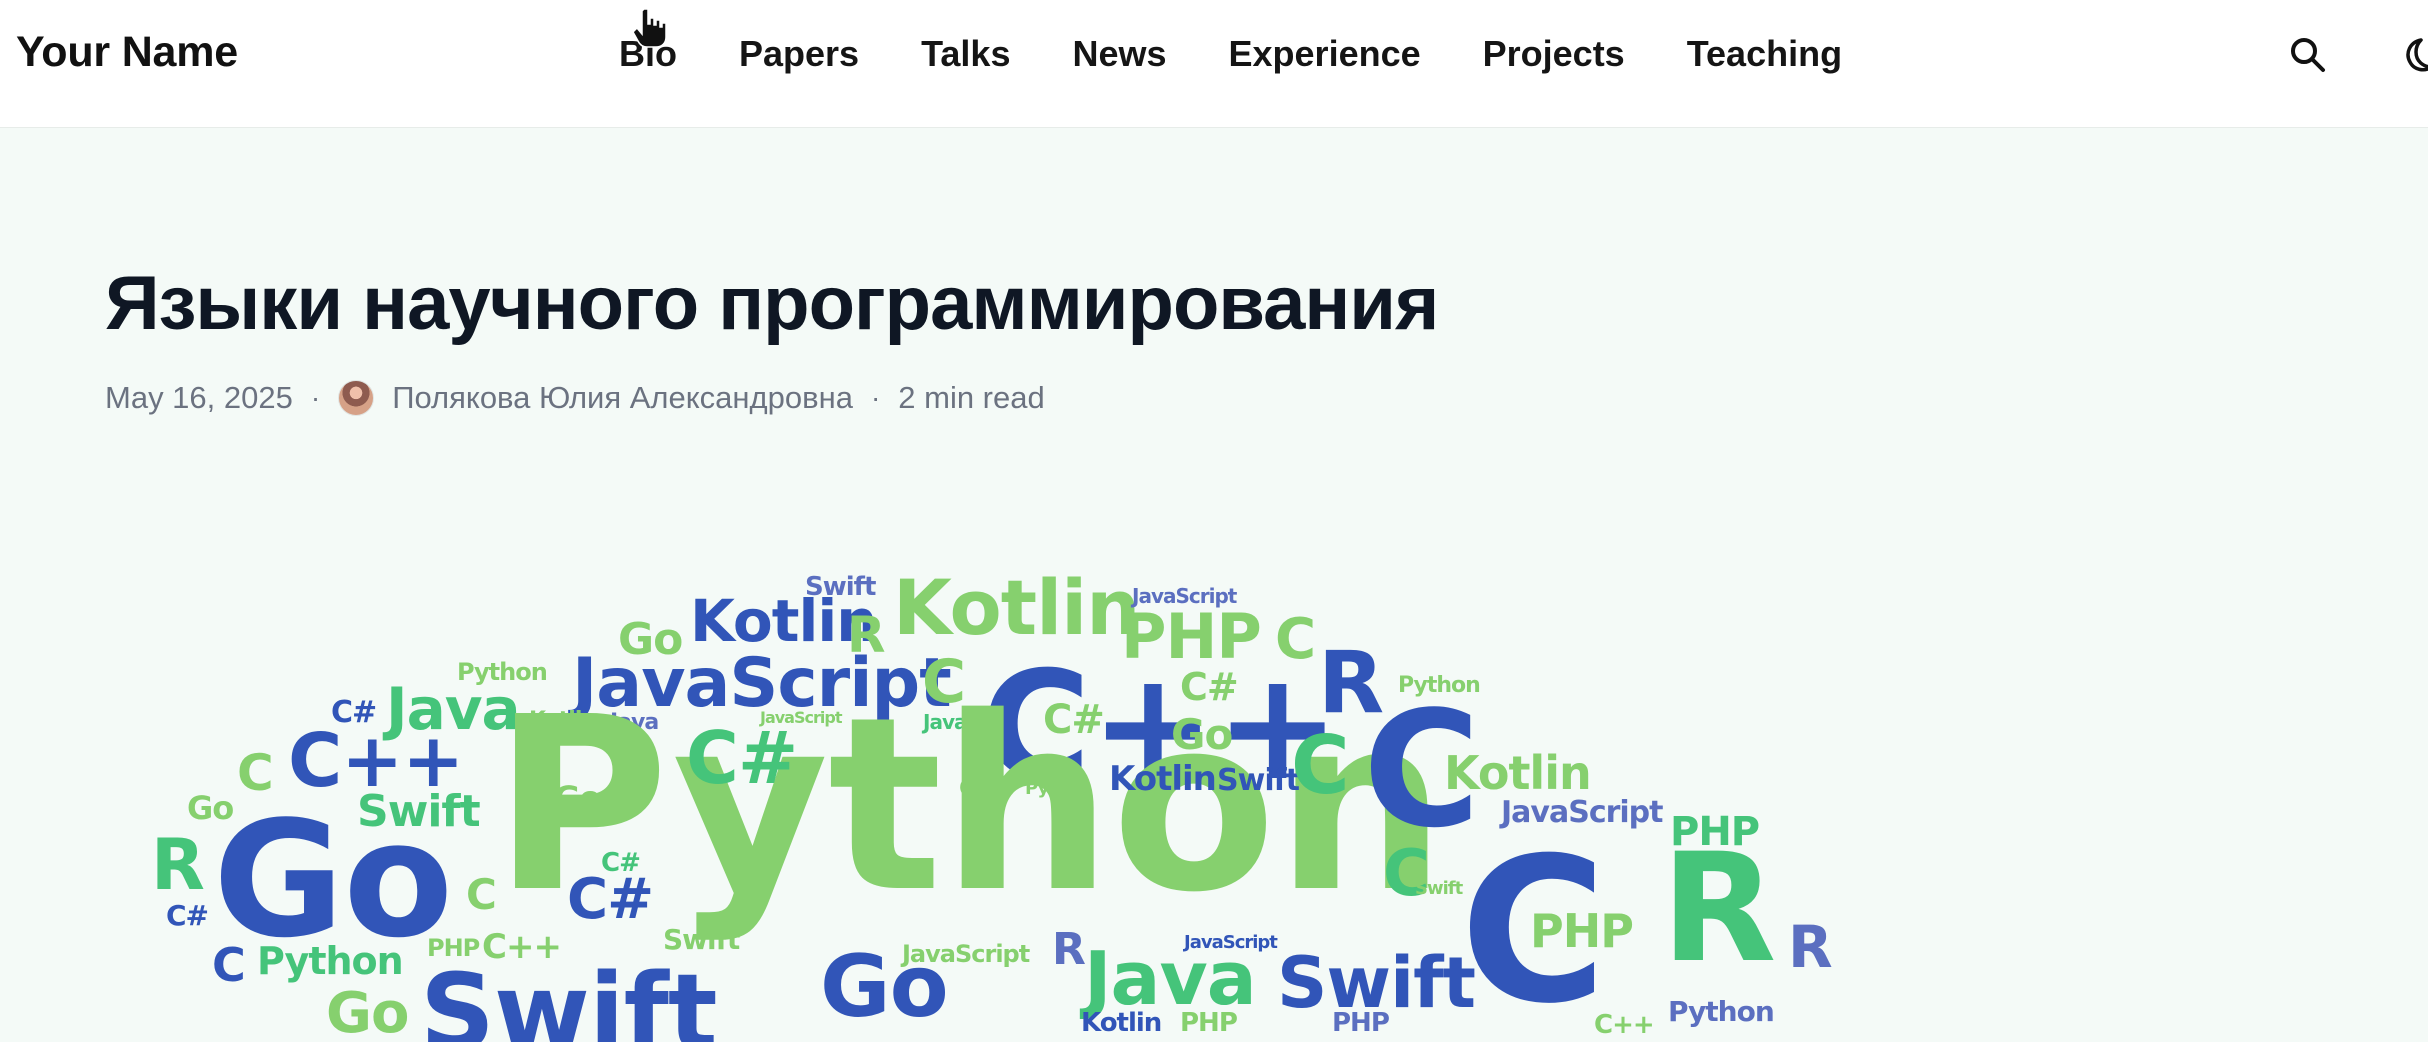 Image resolution: width=2428 pixels, height=1042 pixels. What do you see at coordinates (622, 398) in the screenshot?
I see `author-name: Полякова Юлия Александровна` at bounding box center [622, 398].